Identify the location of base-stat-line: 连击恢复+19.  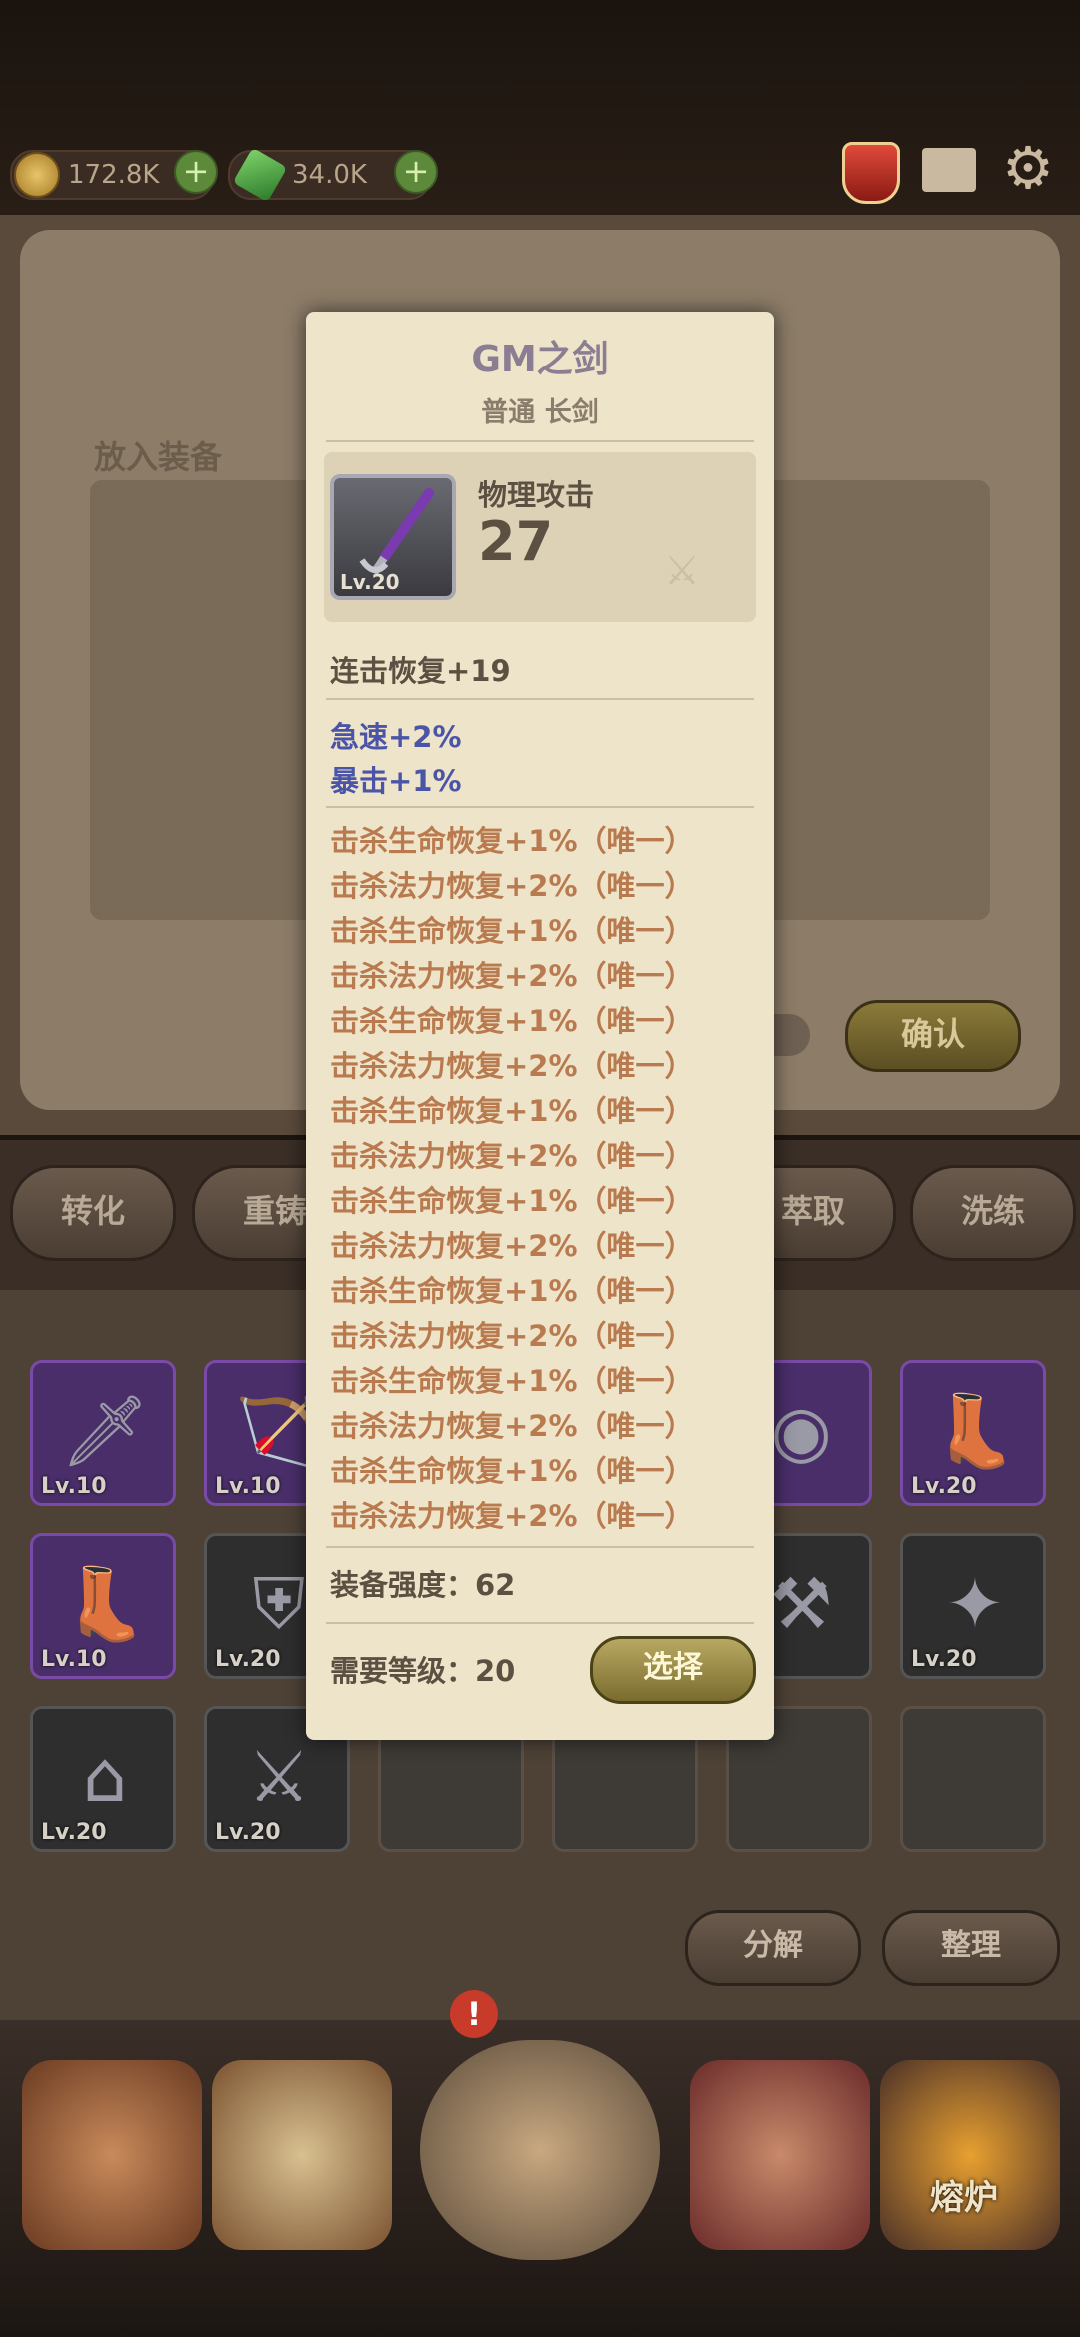
(420, 671).